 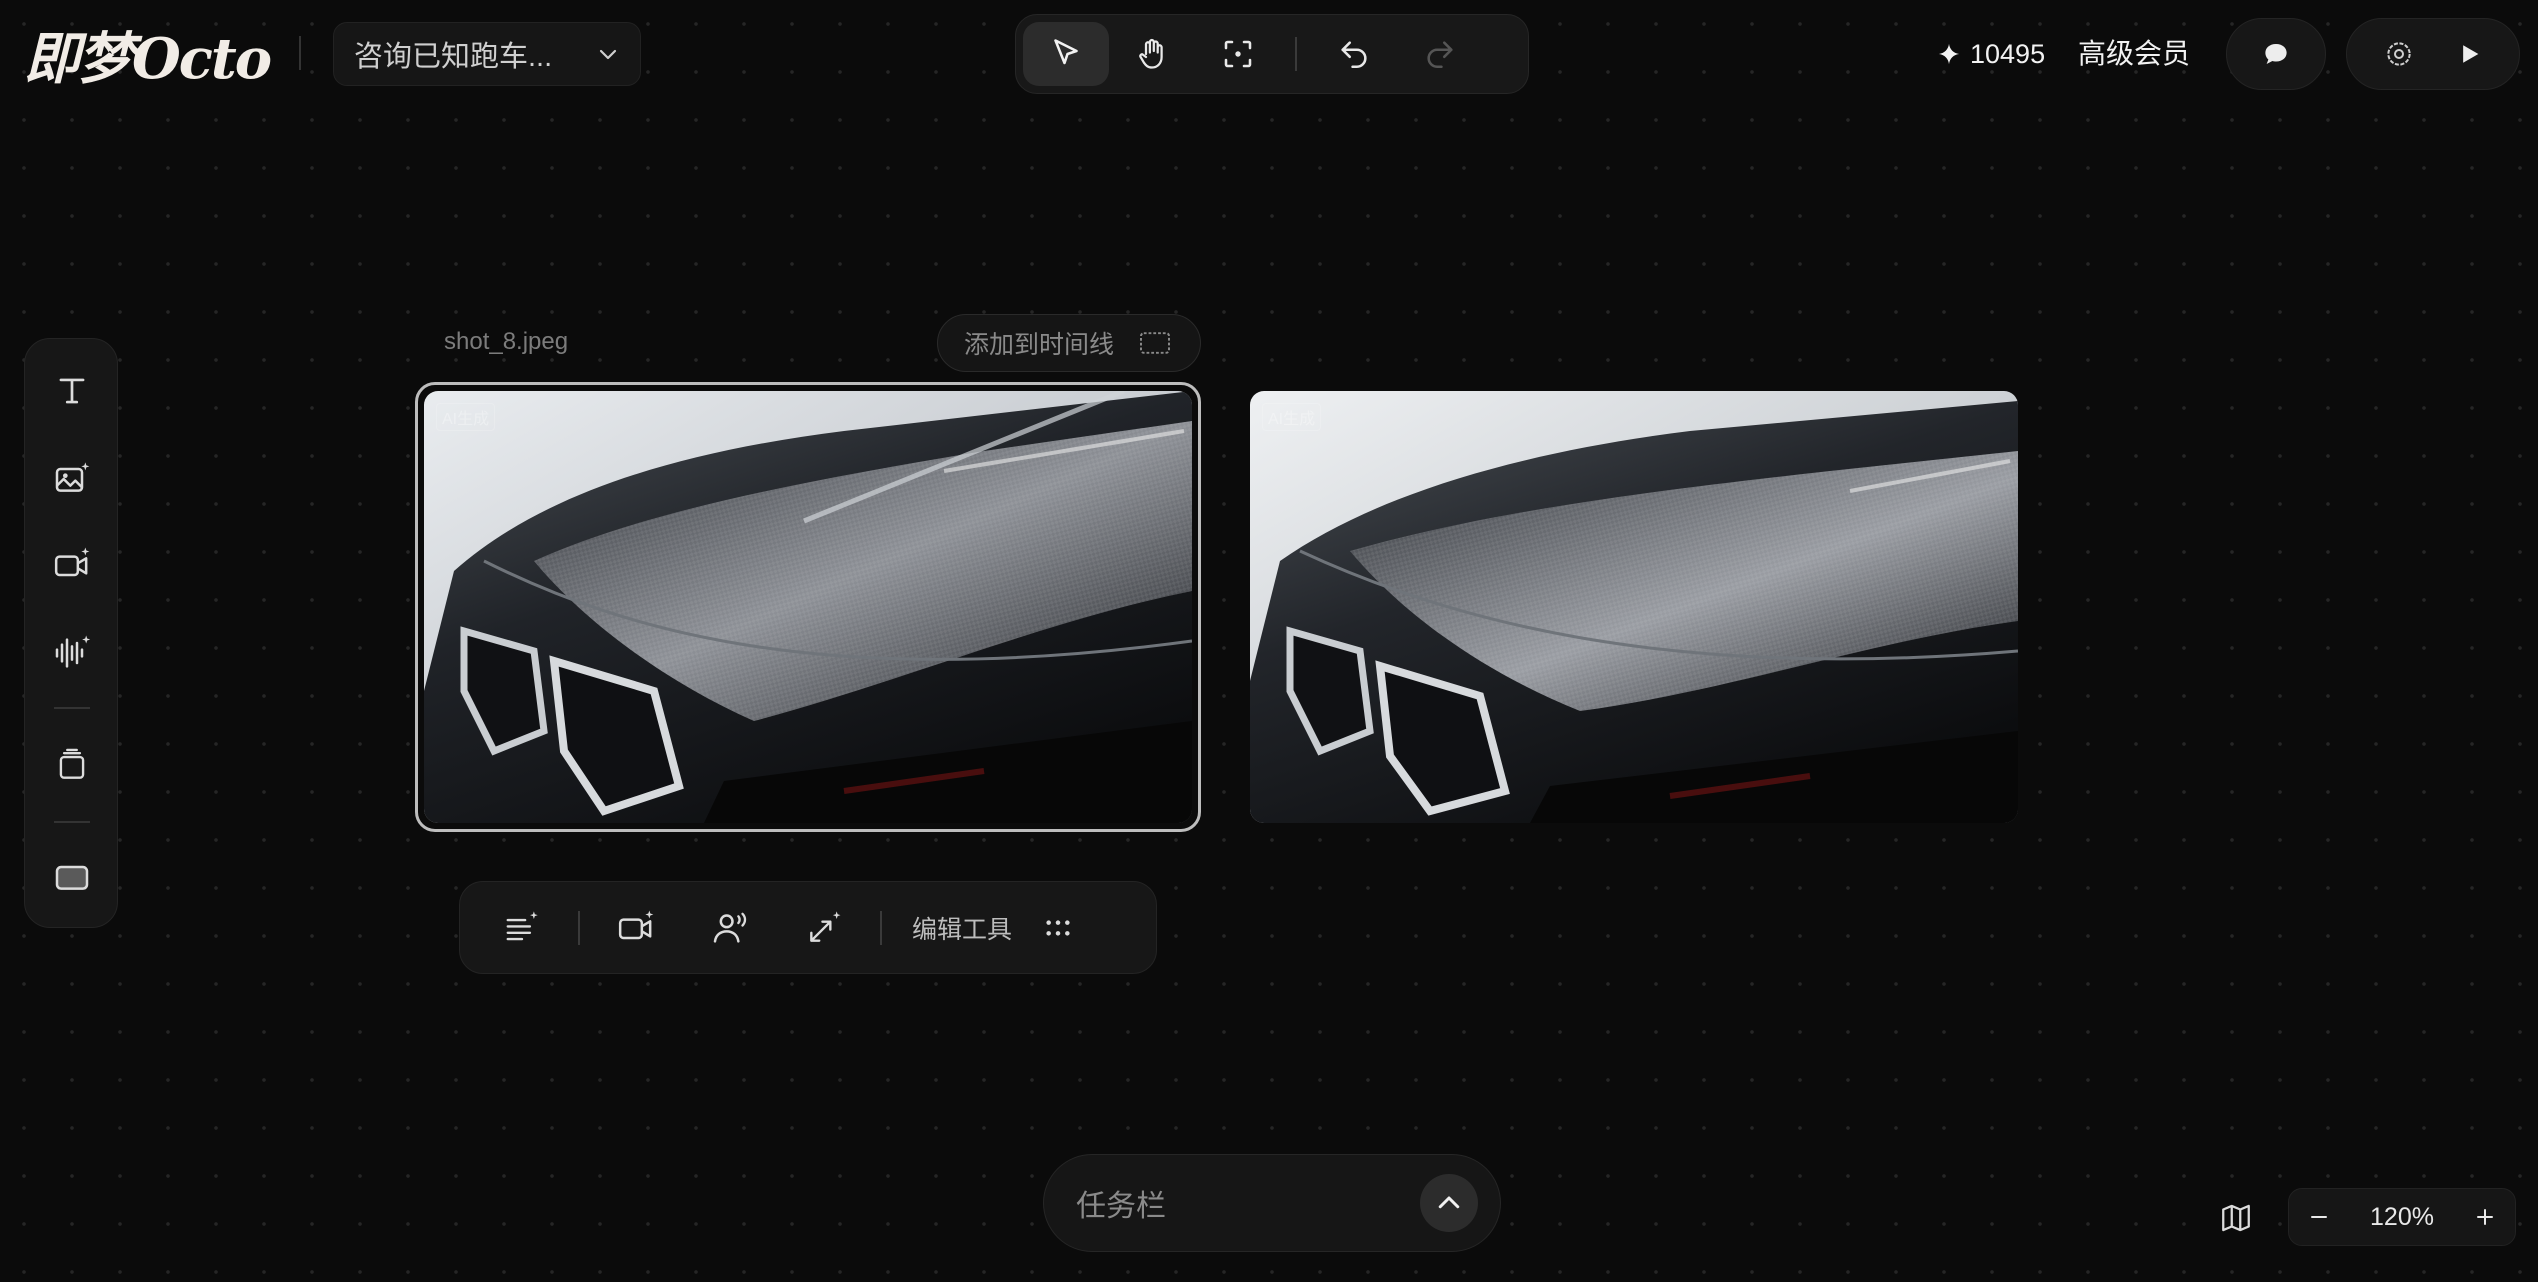 I want to click on person-speaking-icon, so click(x=730, y=928).